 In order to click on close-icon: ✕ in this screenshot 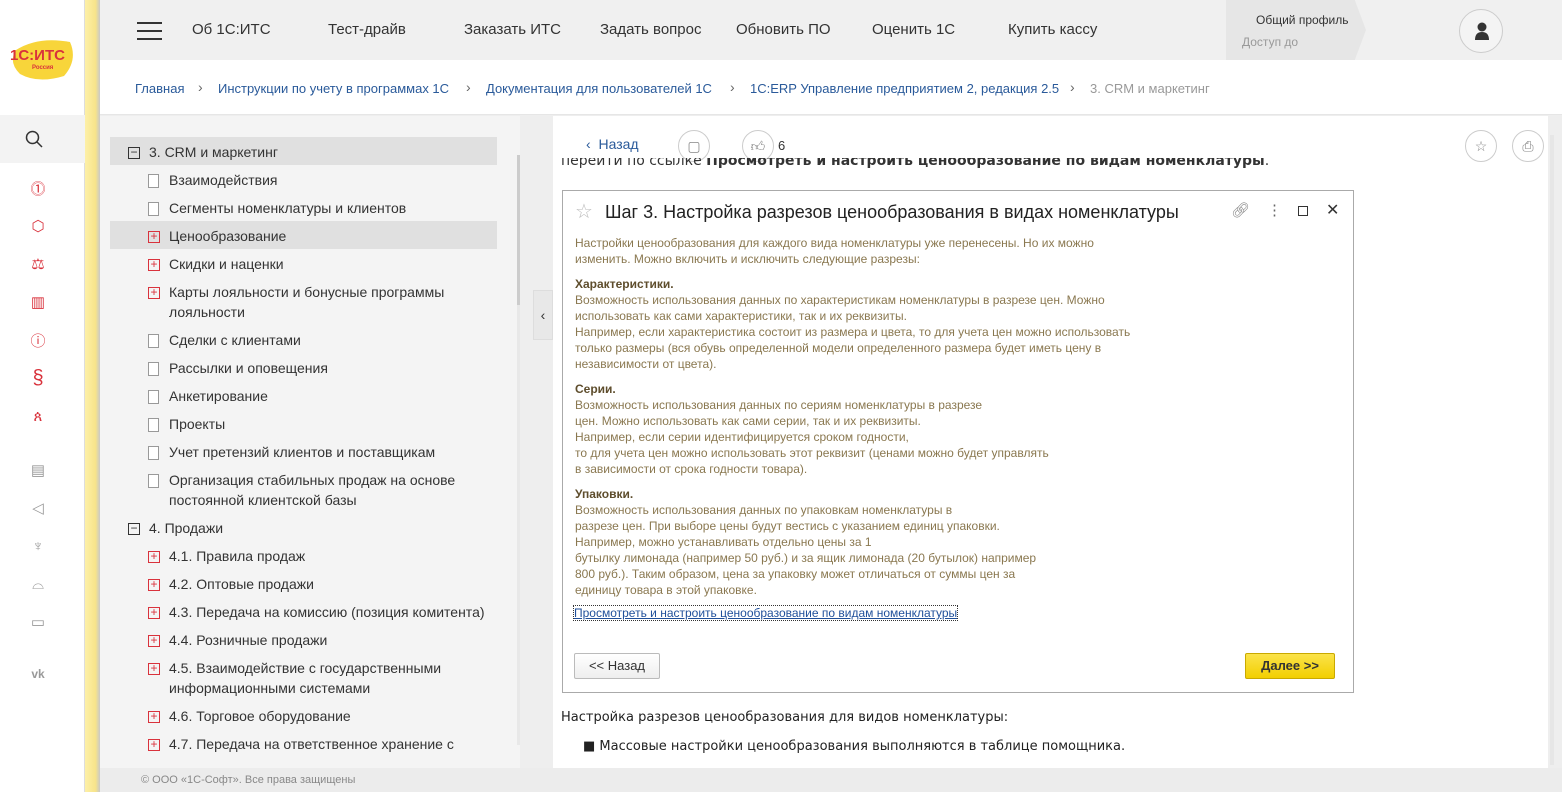, I will do `click(1332, 210)`.